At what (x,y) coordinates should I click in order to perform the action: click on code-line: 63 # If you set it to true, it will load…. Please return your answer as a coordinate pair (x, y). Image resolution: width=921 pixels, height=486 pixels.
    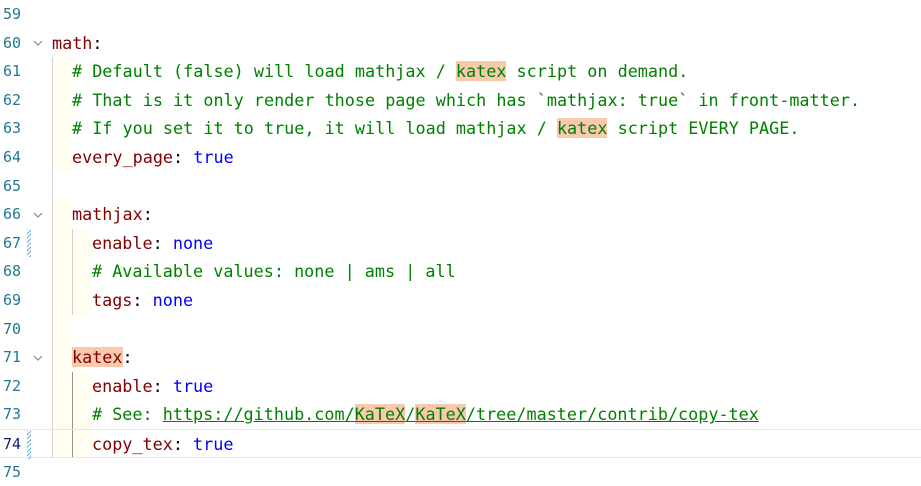
    Looking at the image, I should click on (460, 128).